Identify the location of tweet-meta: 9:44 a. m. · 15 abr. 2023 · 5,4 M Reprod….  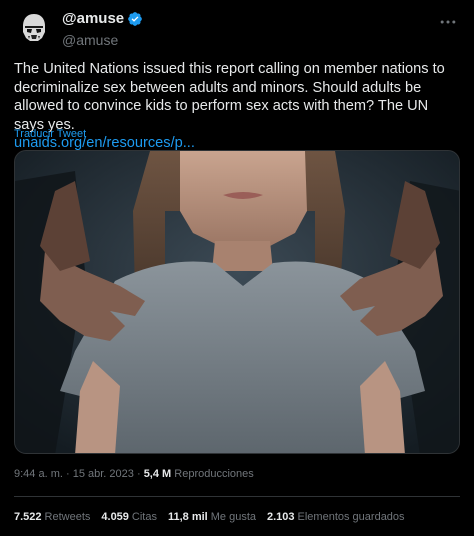
(134, 474).